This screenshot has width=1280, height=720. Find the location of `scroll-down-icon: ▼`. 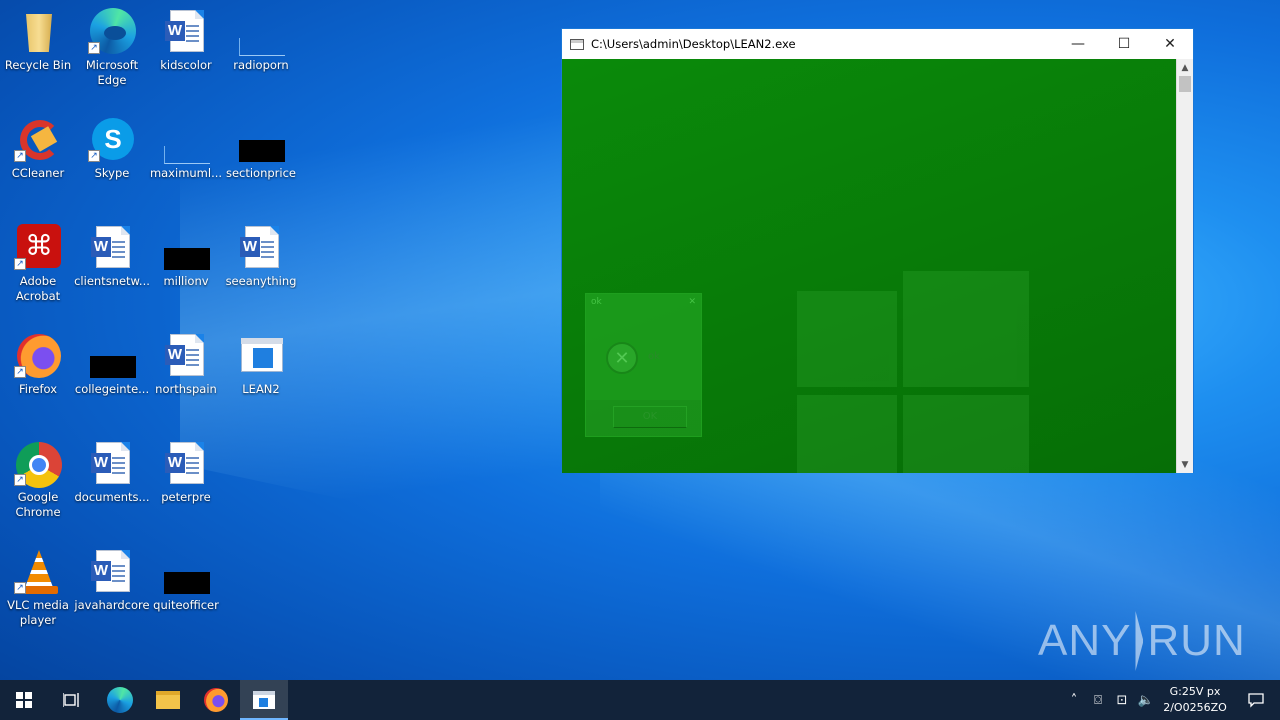

scroll-down-icon: ▼ is located at coordinates (1185, 464).